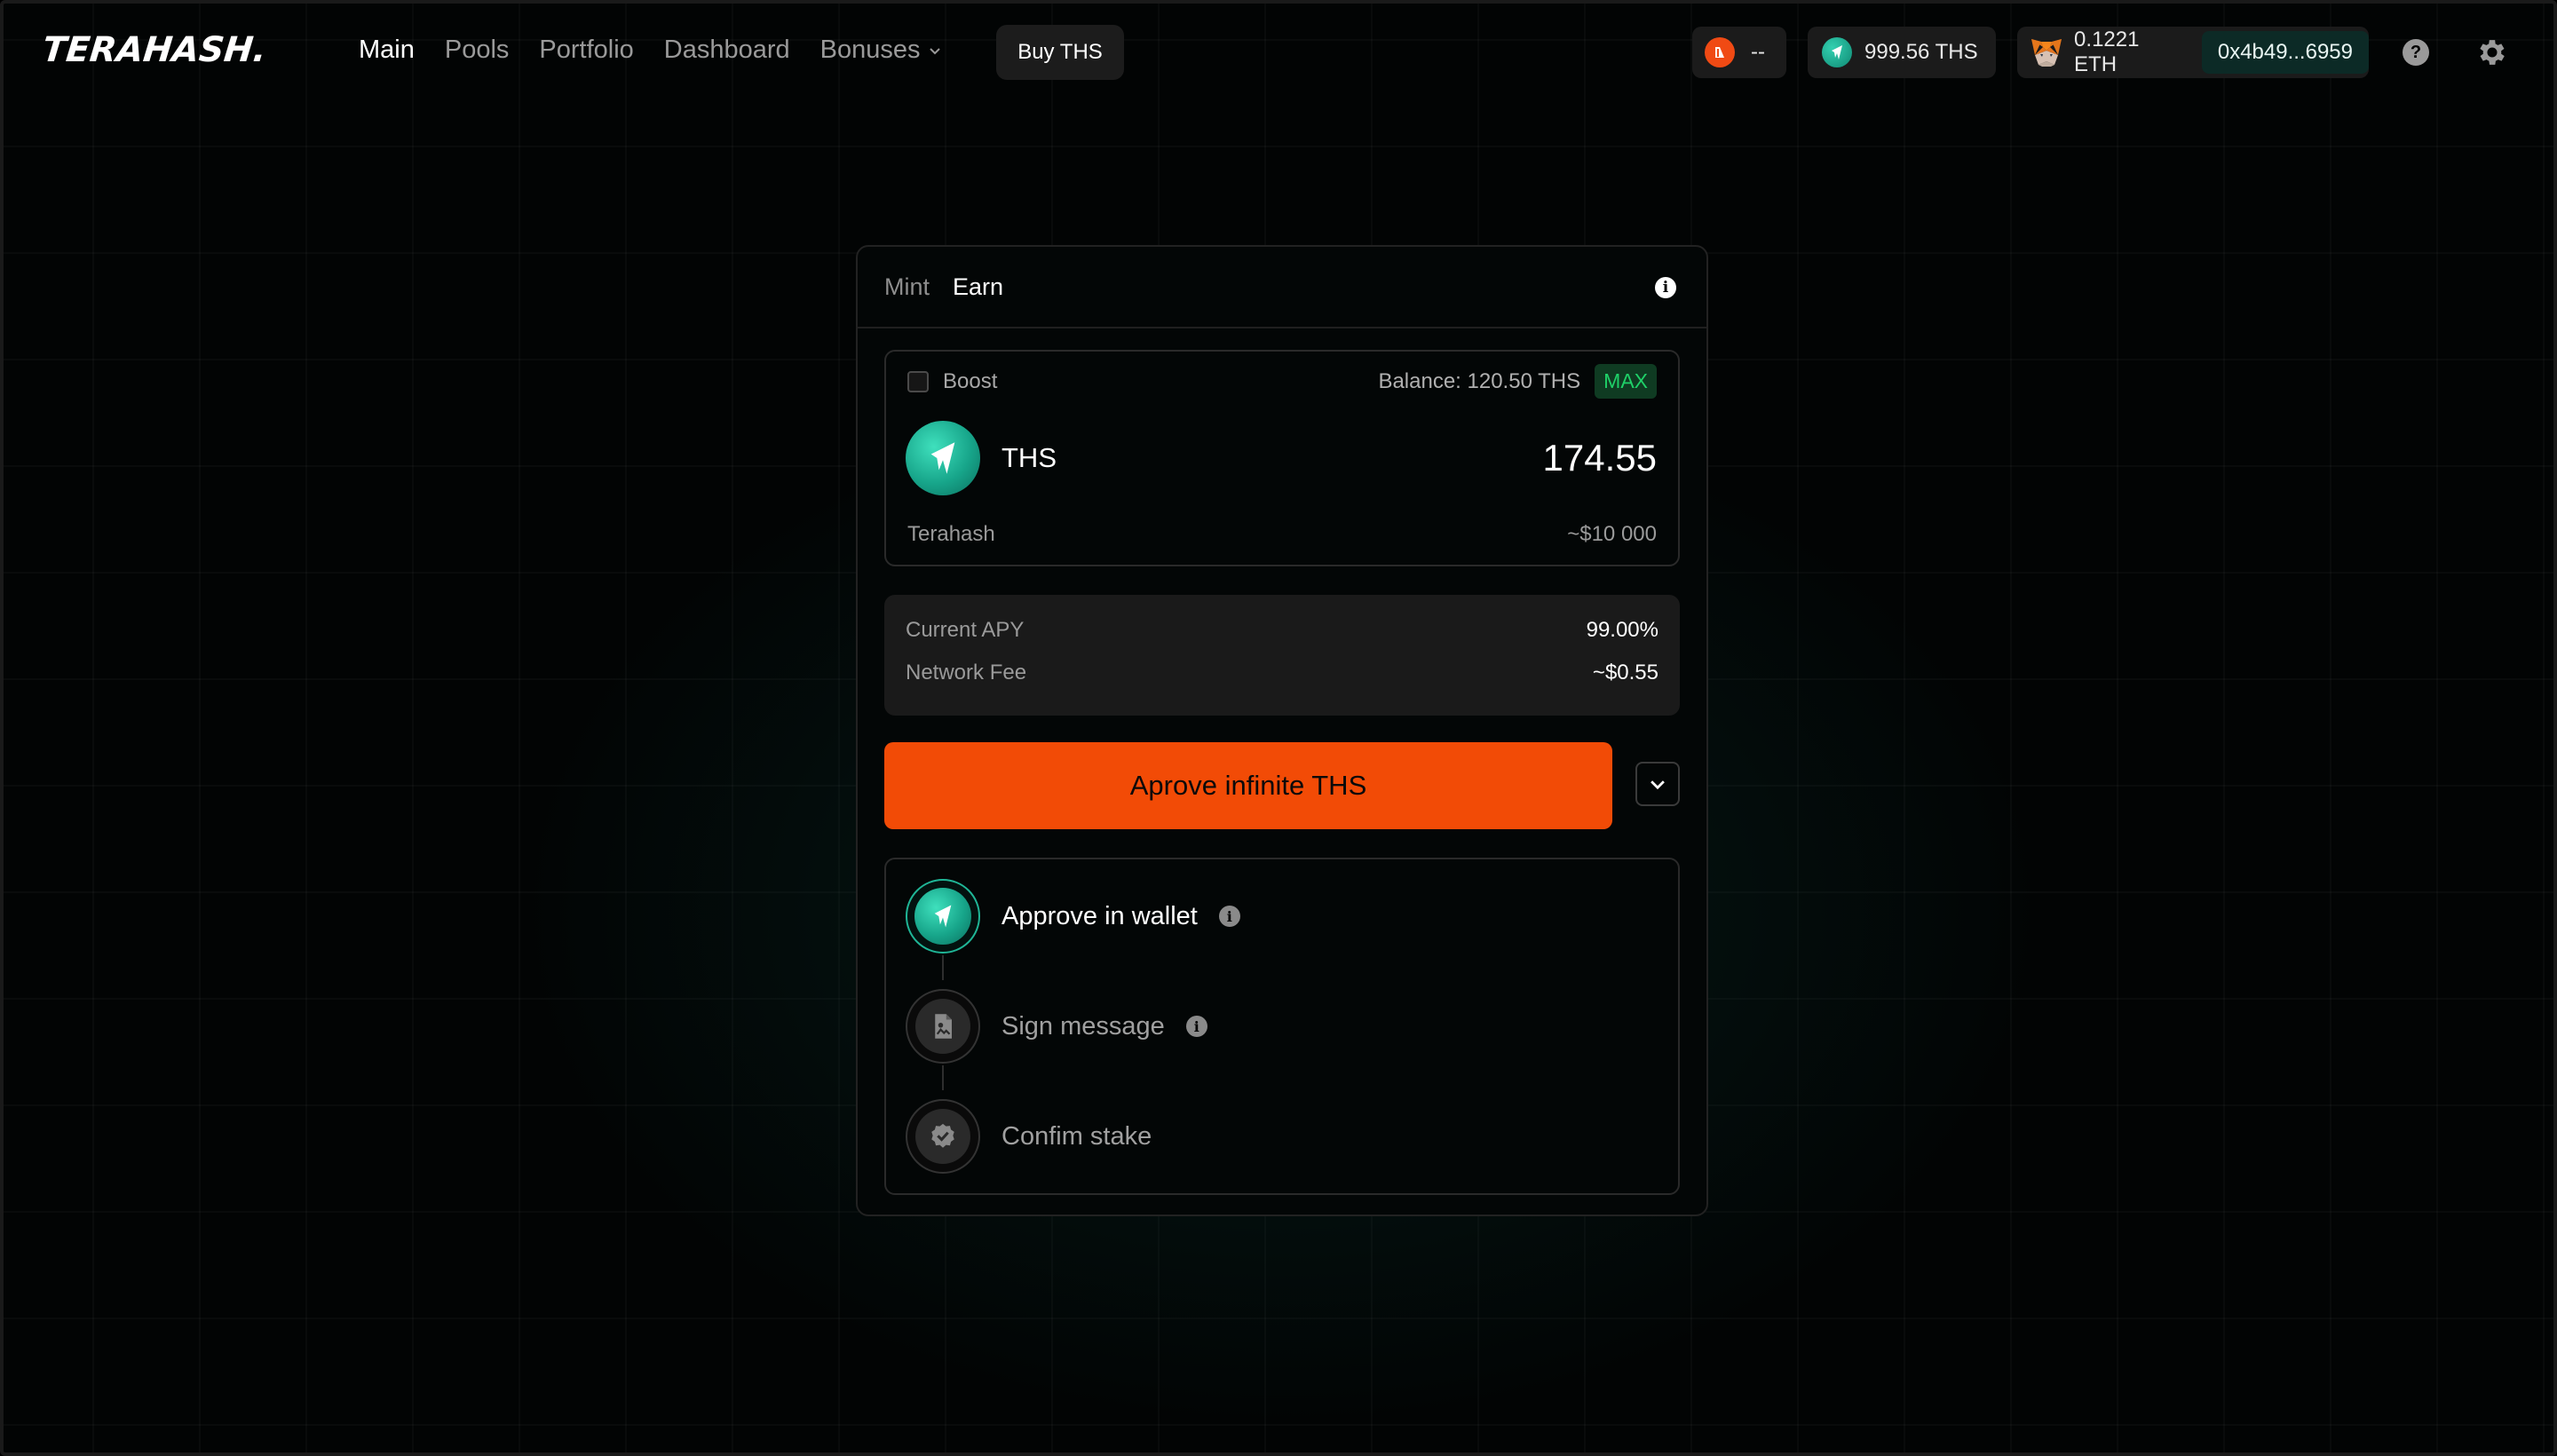 The width and height of the screenshot is (2557, 1456). I want to click on tab-mint: Mint, so click(907, 287).